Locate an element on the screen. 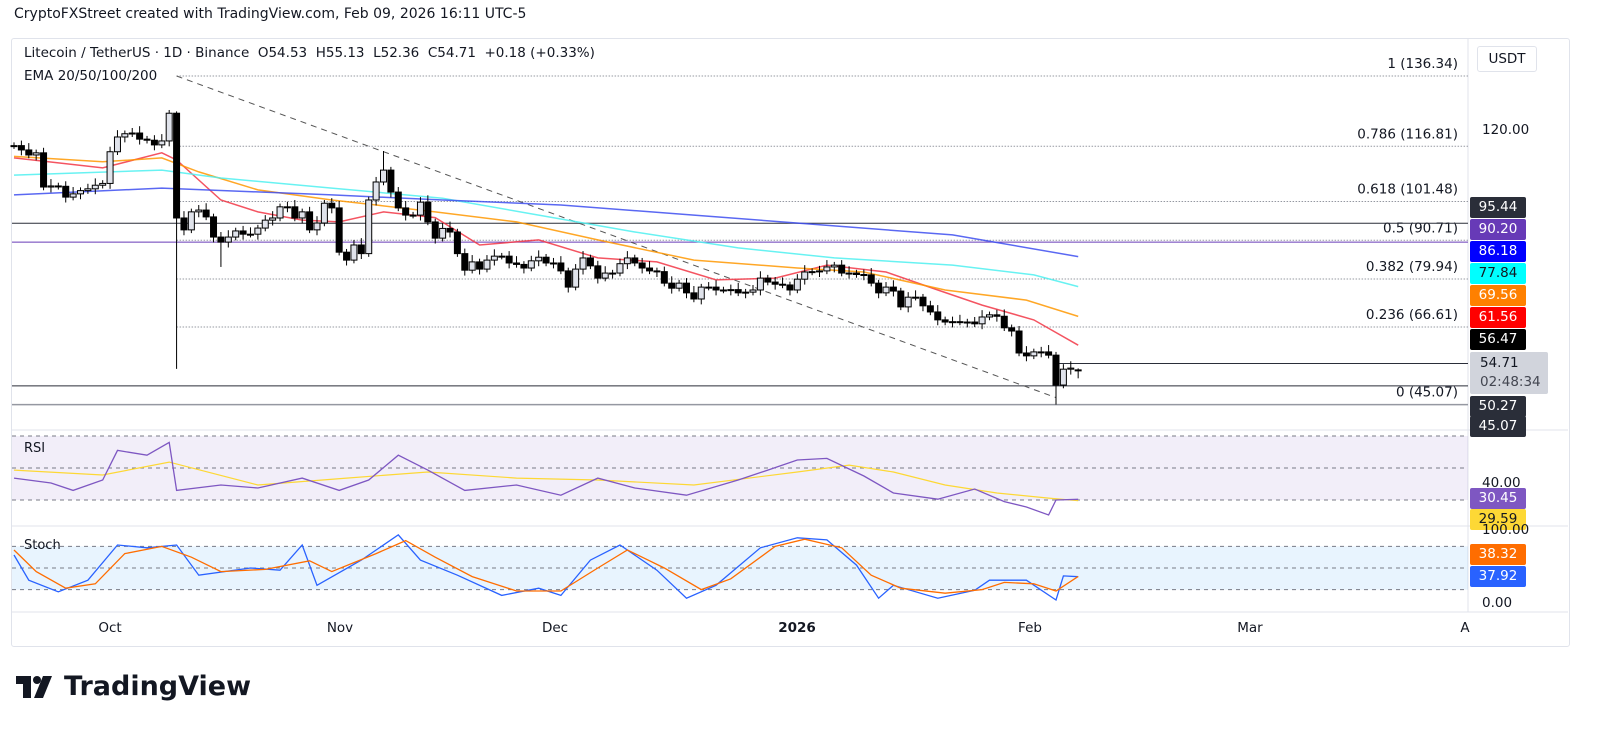 The image size is (1600, 740). brand-name: TradingView is located at coordinates (158, 686).